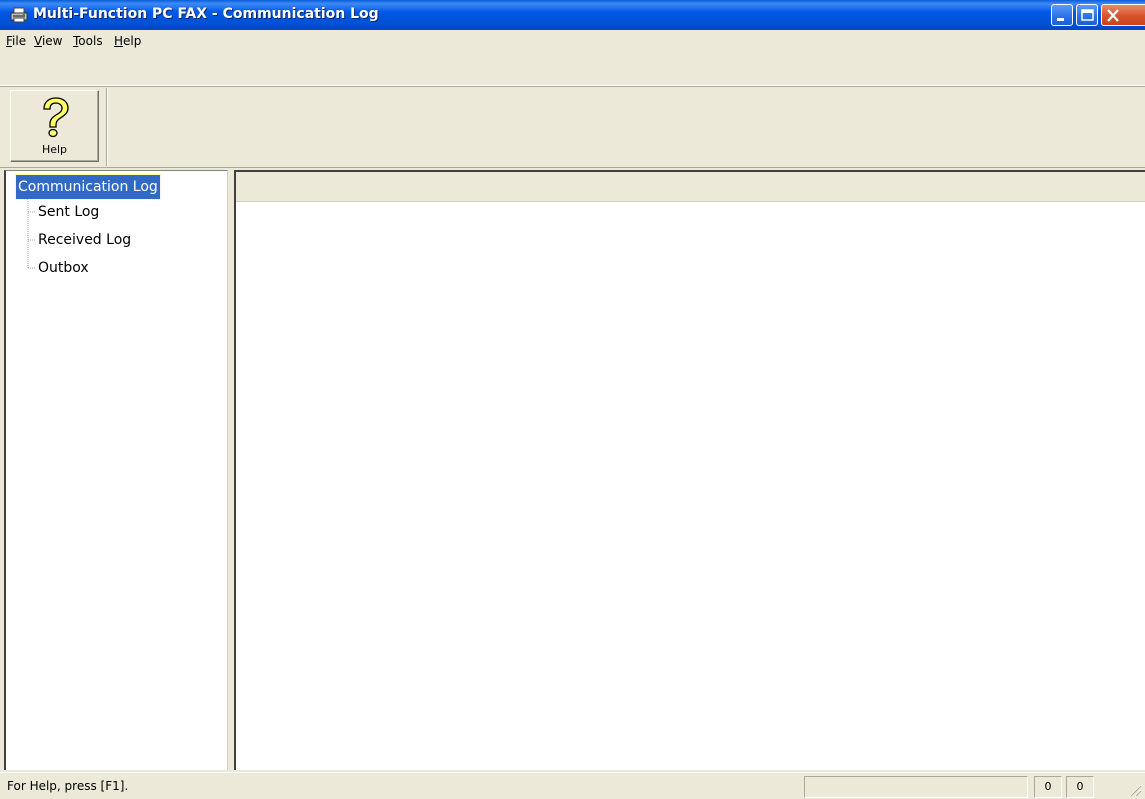  I want to click on maximize-button, so click(1087, 15).